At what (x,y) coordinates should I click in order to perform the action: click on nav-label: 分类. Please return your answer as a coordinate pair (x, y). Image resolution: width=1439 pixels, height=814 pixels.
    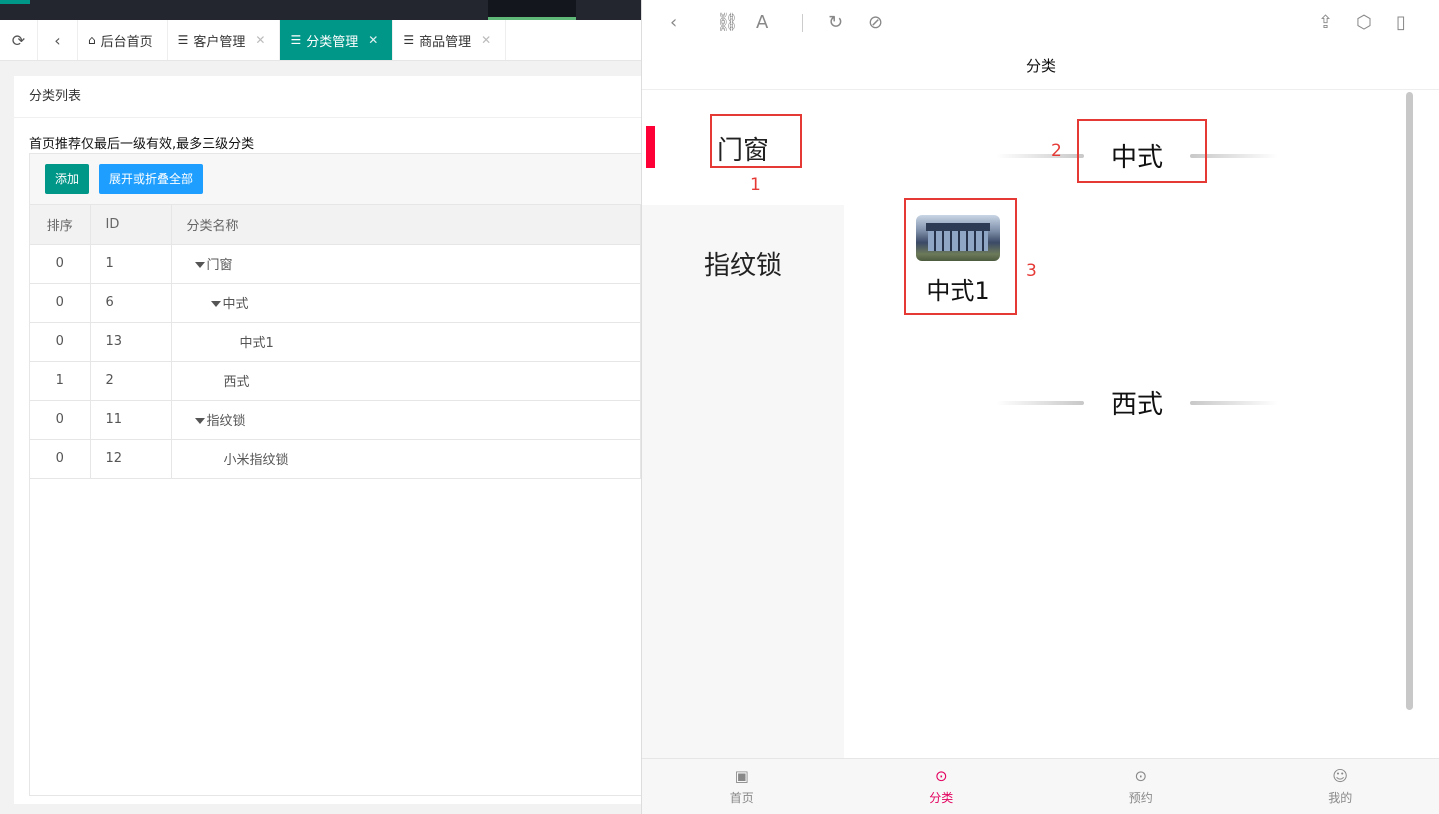
    Looking at the image, I should click on (941, 798).